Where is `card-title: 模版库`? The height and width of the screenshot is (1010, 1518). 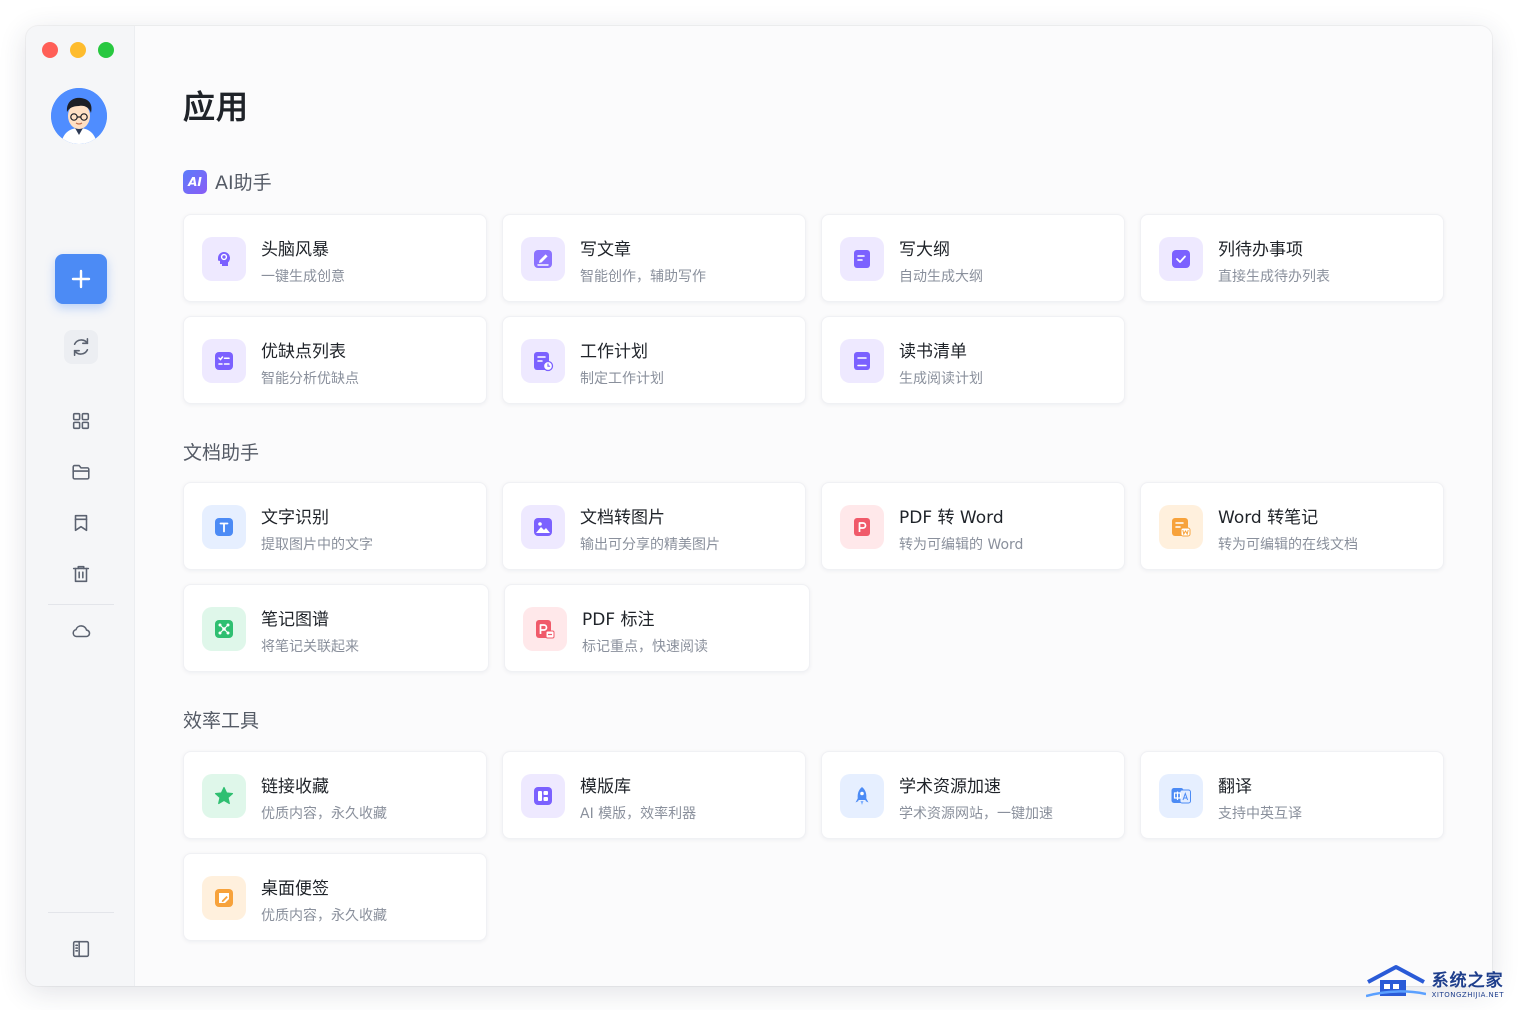 card-title: 模版库 is located at coordinates (605, 787).